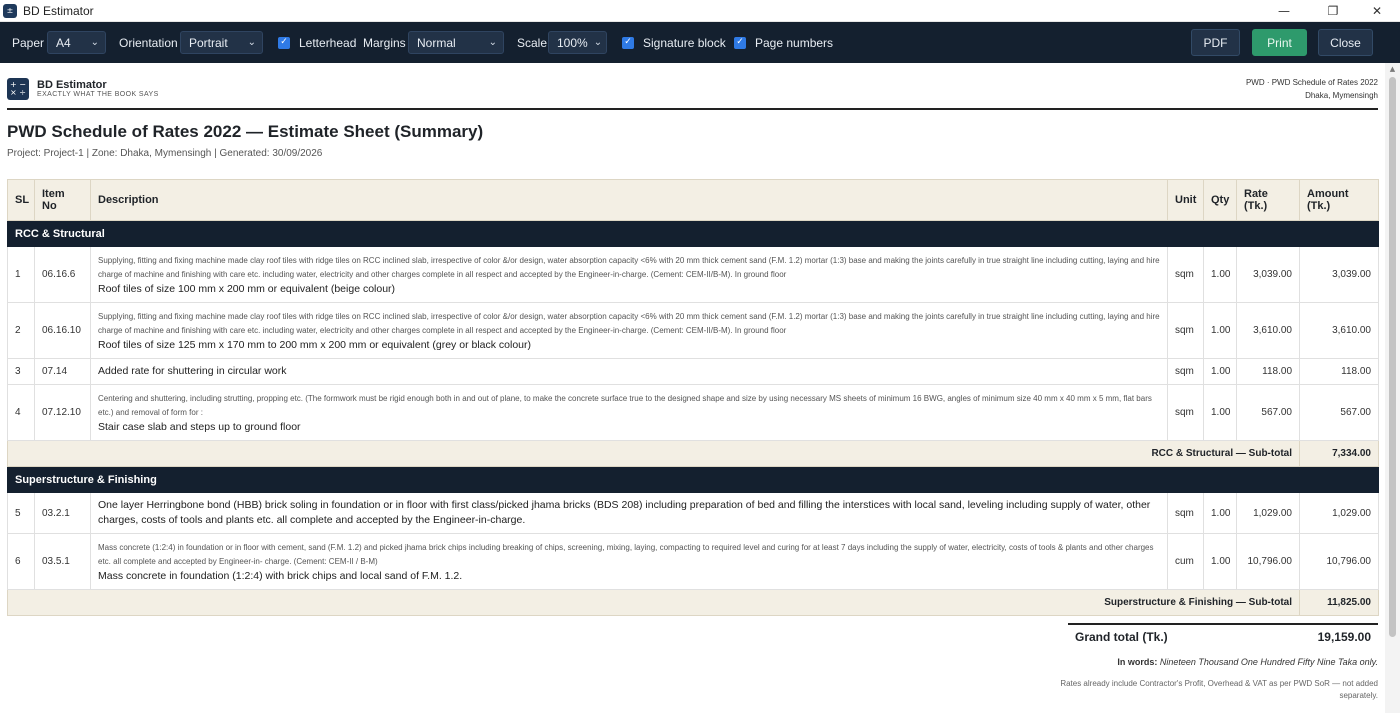 This screenshot has width=1400, height=713. What do you see at coordinates (1392, 71) in the screenshot?
I see `scroll-up-arrow-icon: ▲` at bounding box center [1392, 71].